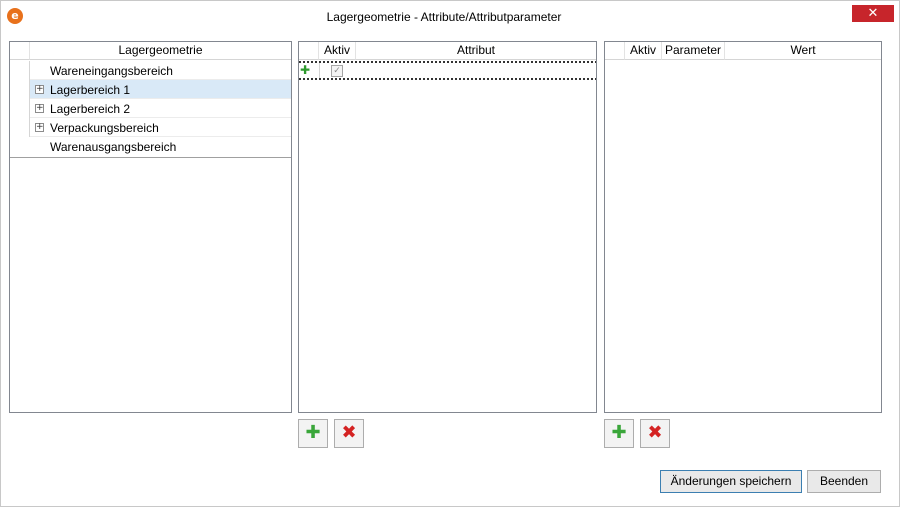 The image size is (900, 507). What do you see at coordinates (731, 481) in the screenshot?
I see `save-changes-button: Änderungen speichern` at bounding box center [731, 481].